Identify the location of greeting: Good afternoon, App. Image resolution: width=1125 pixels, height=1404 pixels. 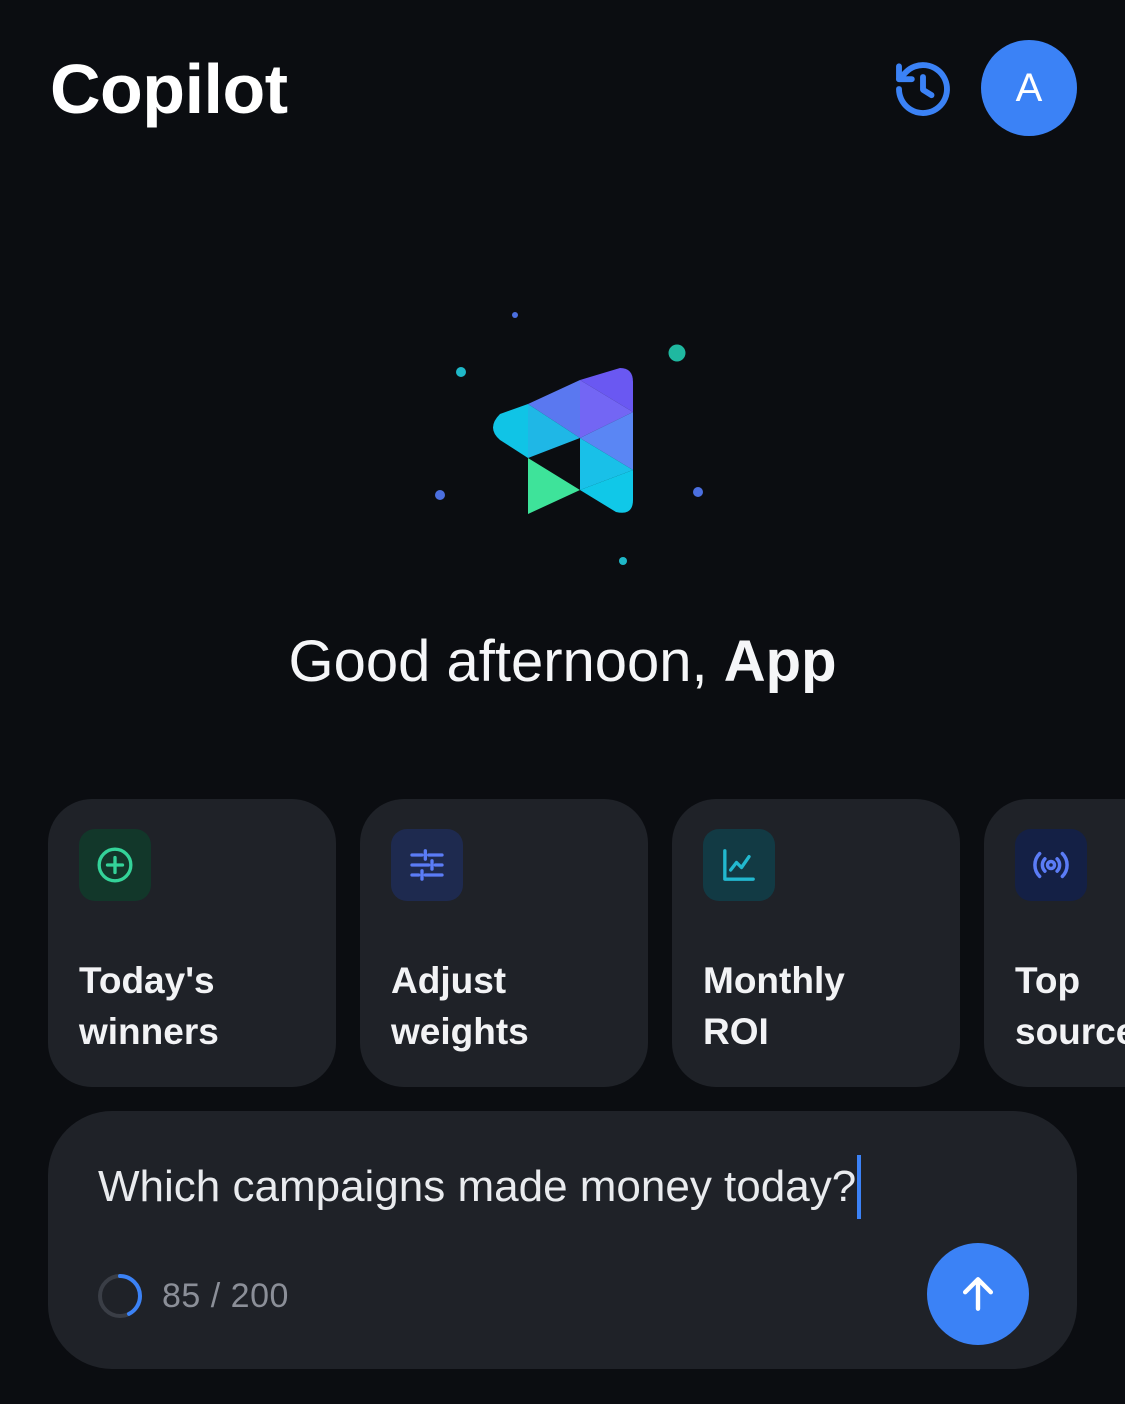
(562, 662).